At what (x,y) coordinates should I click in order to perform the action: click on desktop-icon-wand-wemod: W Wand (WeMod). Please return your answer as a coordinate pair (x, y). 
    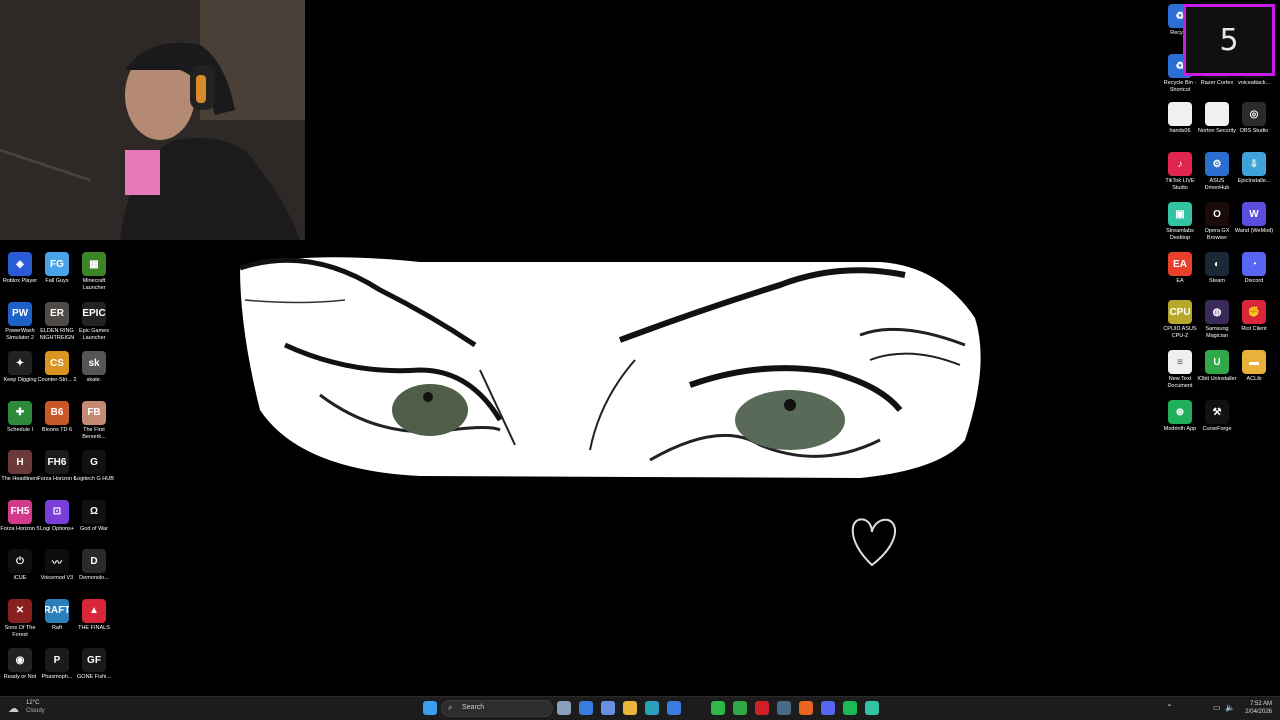
    Looking at the image, I should click on (1254, 218).